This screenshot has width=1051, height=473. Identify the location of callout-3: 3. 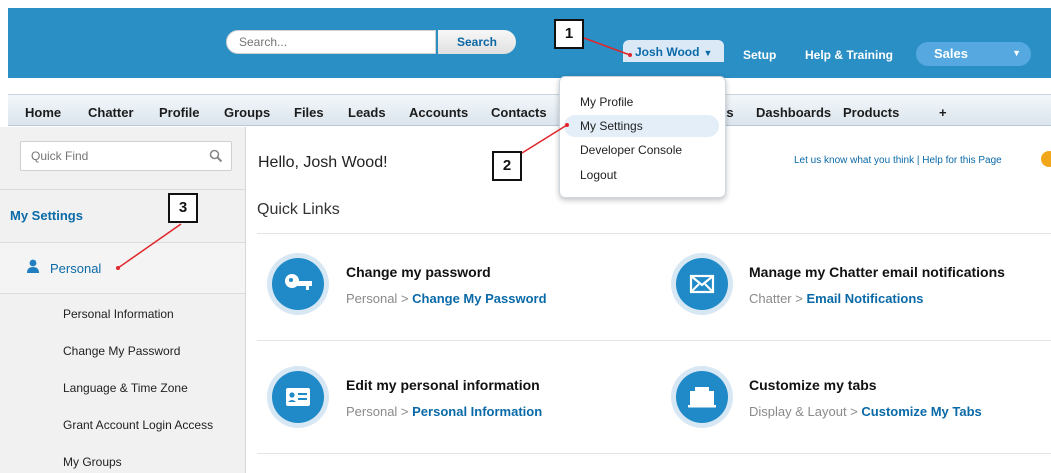
(183, 208).